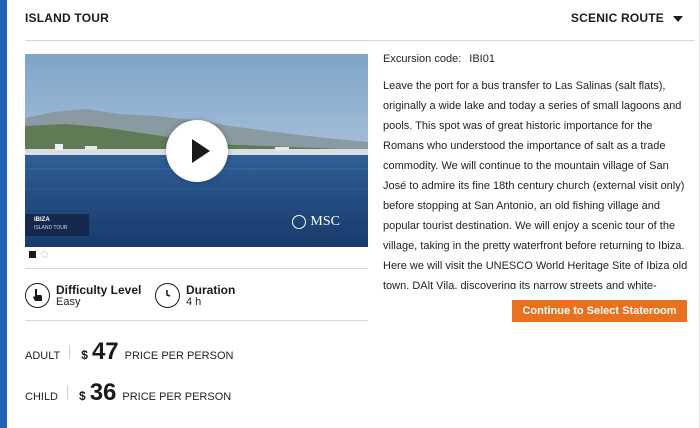 This screenshot has height=428, width=700. I want to click on scenic-route-label: SCENIC ROUTE, so click(617, 18).